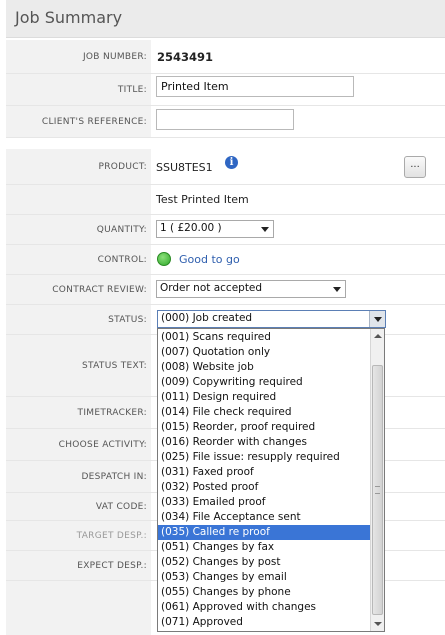  Describe the element at coordinates (112, 565) in the screenshot. I see `expect-desp-label: EXPECT DESP.:` at that location.